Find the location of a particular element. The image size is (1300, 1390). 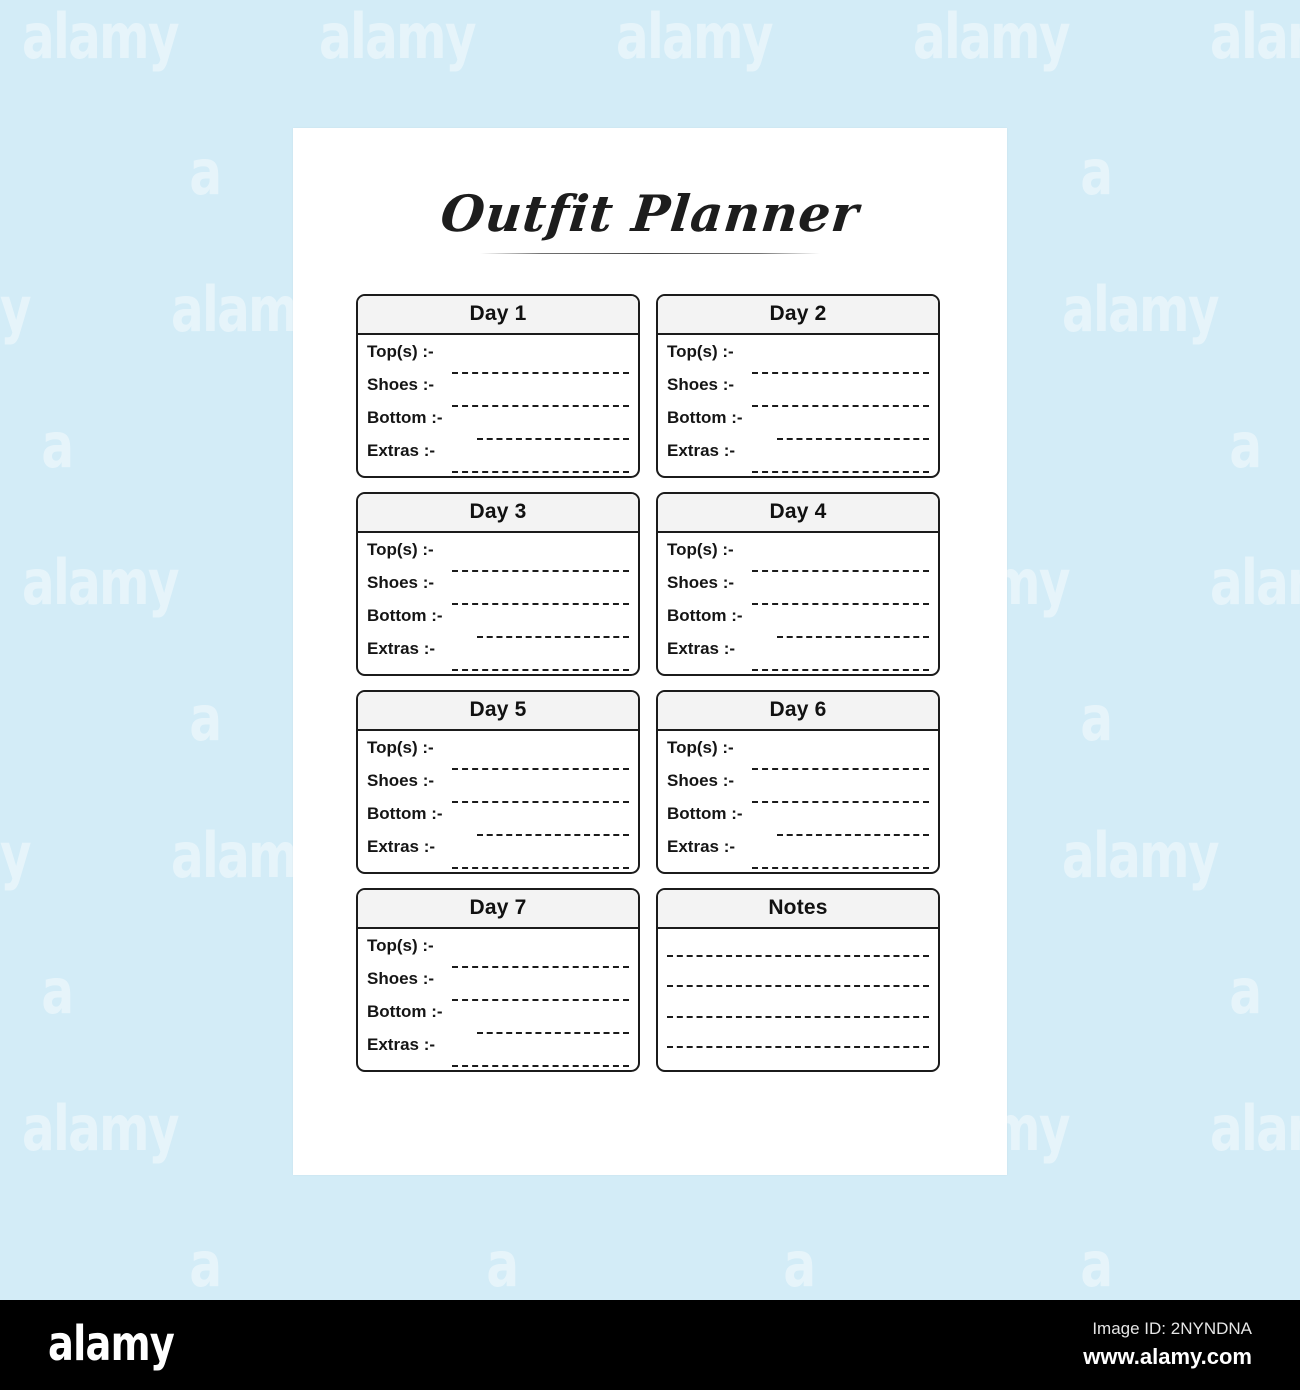

planner-card-day-1: Day 1 Top(s) :- Shoes :- Bottom :- Extras :- is located at coordinates (498, 386).